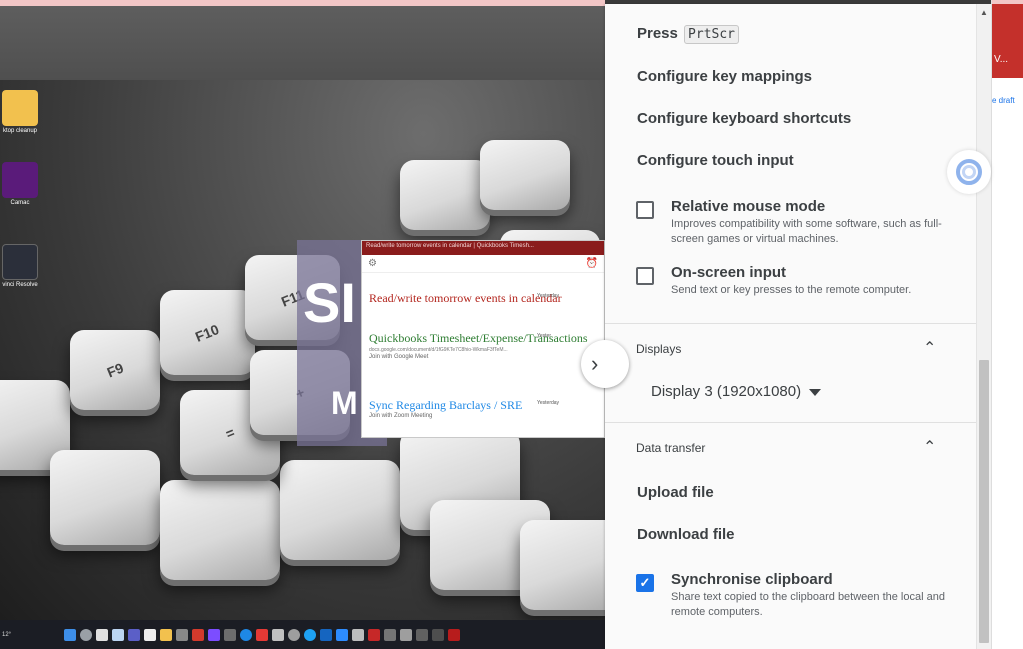 The width and height of the screenshot is (1023, 649). I want to click on prtscr-key-chip: PrtScr, so click(712, 34).